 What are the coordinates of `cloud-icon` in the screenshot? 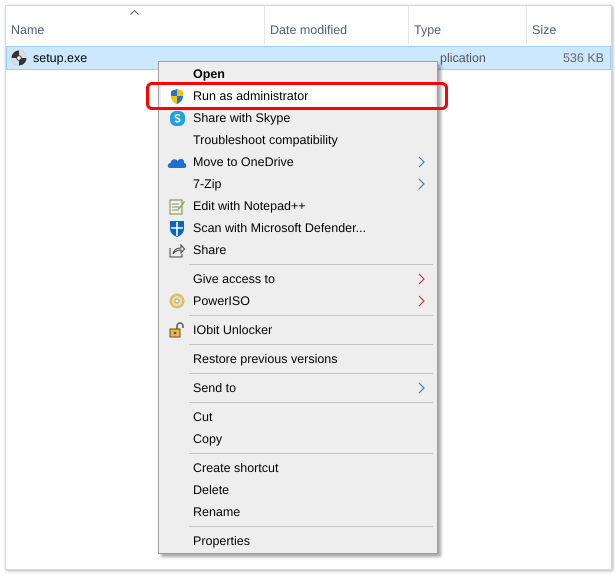 It's located at (177, 162).